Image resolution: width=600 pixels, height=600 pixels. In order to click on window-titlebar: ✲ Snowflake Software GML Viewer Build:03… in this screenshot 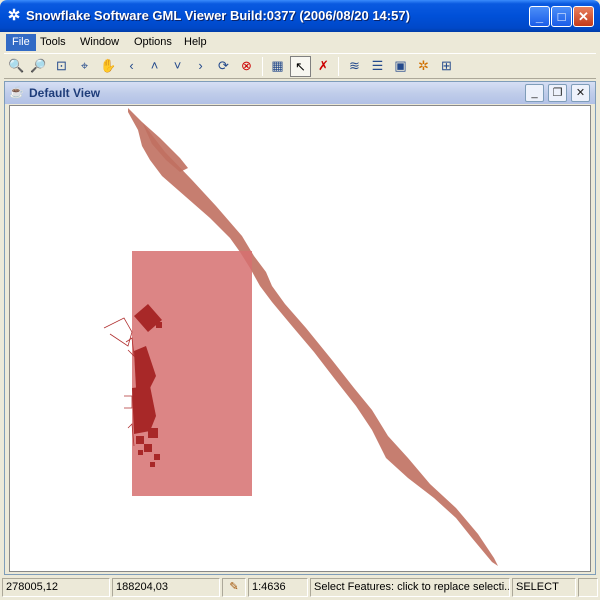, I will do `click(300, 16)`.